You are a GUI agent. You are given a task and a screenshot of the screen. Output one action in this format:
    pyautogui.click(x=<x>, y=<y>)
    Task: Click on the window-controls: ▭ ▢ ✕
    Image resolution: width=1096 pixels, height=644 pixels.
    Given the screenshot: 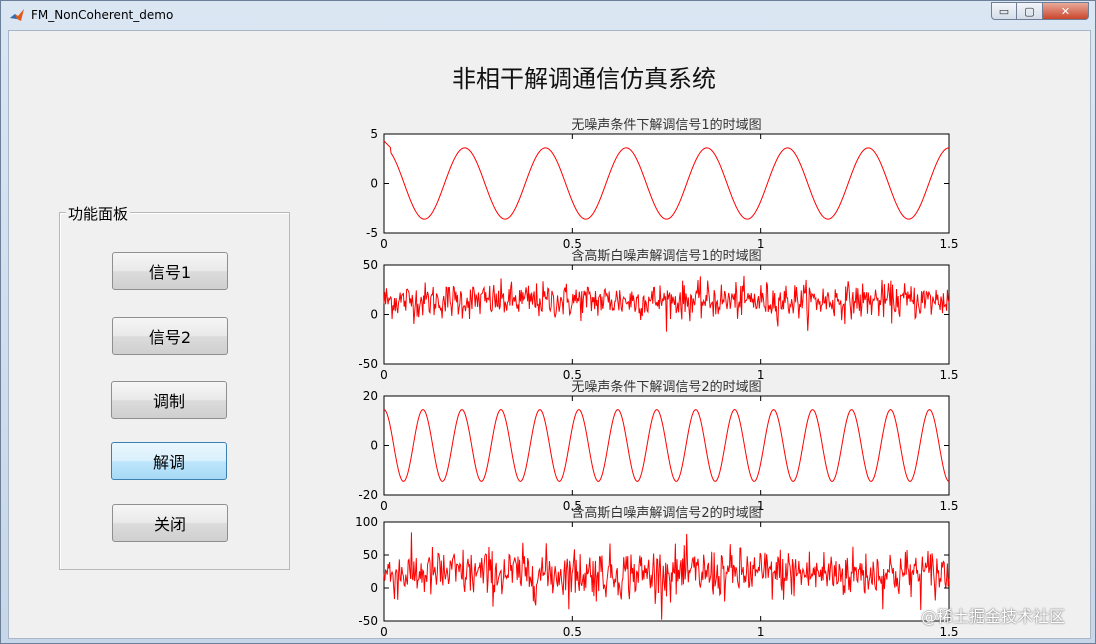 What is the action you would take?
    pyautogui.click(x=1040, y=12)
    